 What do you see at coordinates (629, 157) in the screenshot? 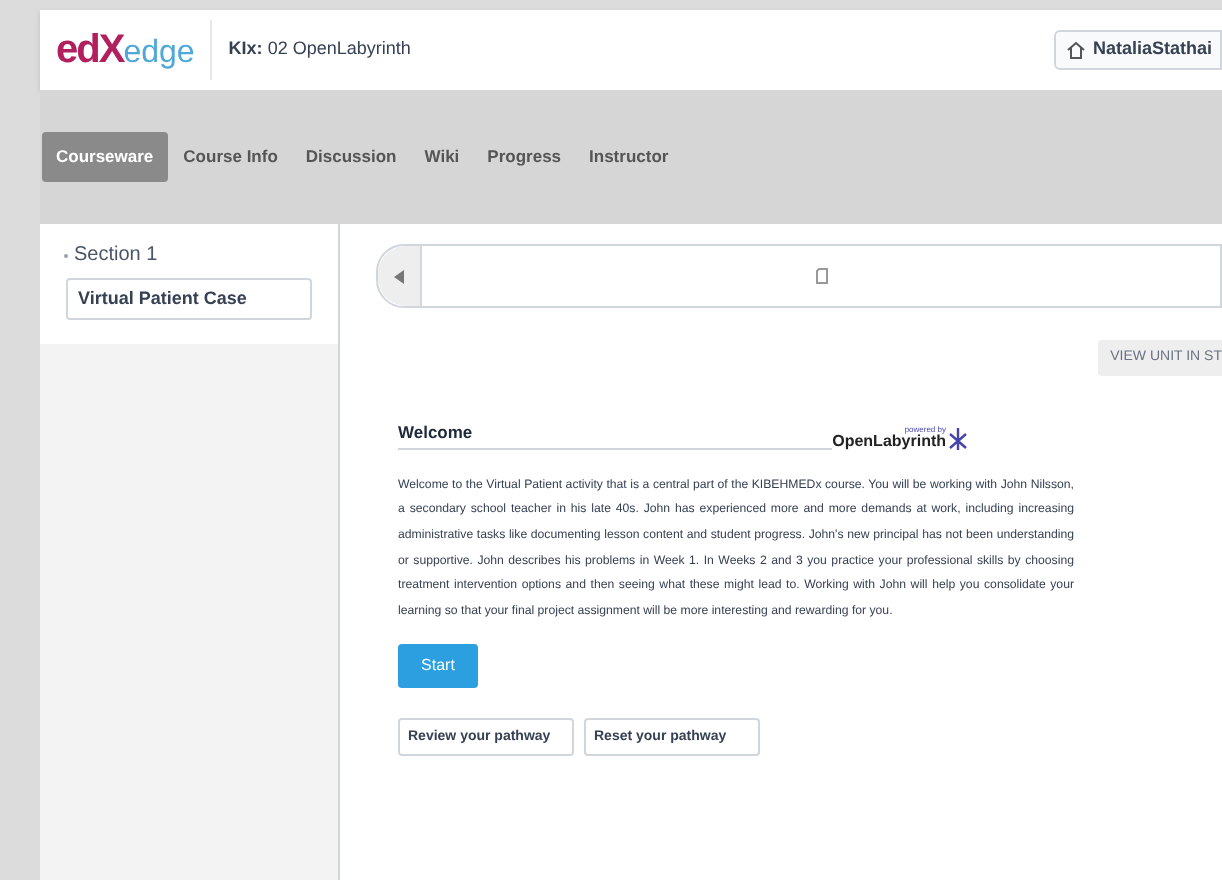
I see `nav-tab: Instructor` at bounding box center [629, 157].